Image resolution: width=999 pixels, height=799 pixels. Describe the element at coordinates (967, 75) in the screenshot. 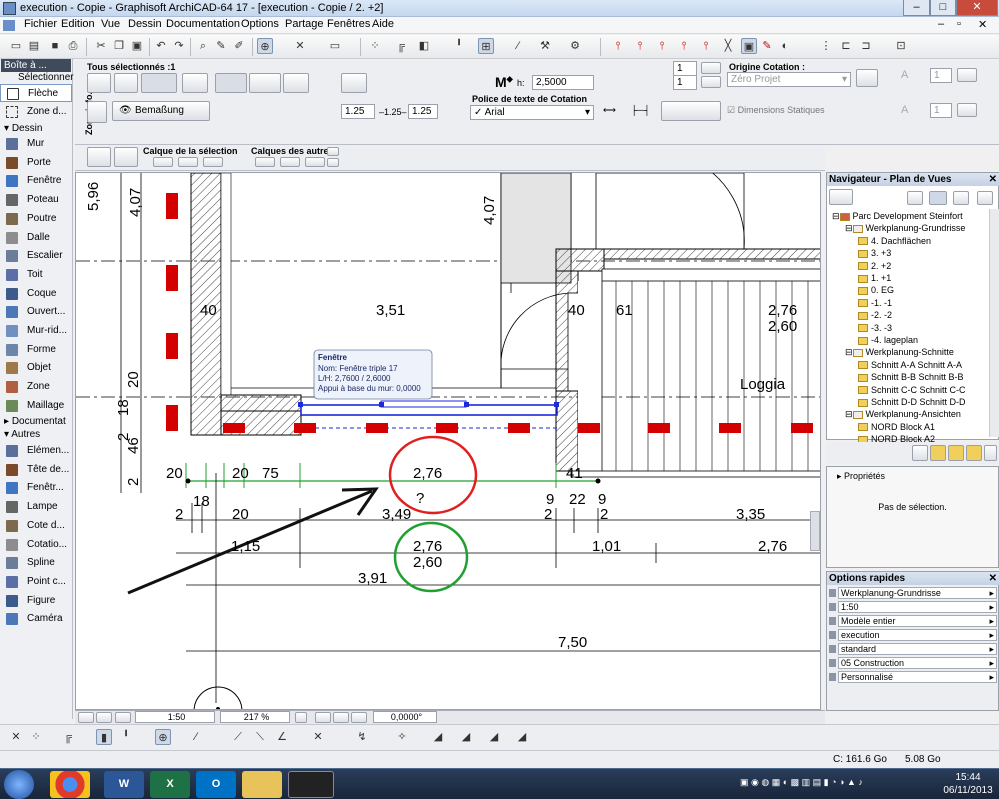

I see `right-color-button` at that location.